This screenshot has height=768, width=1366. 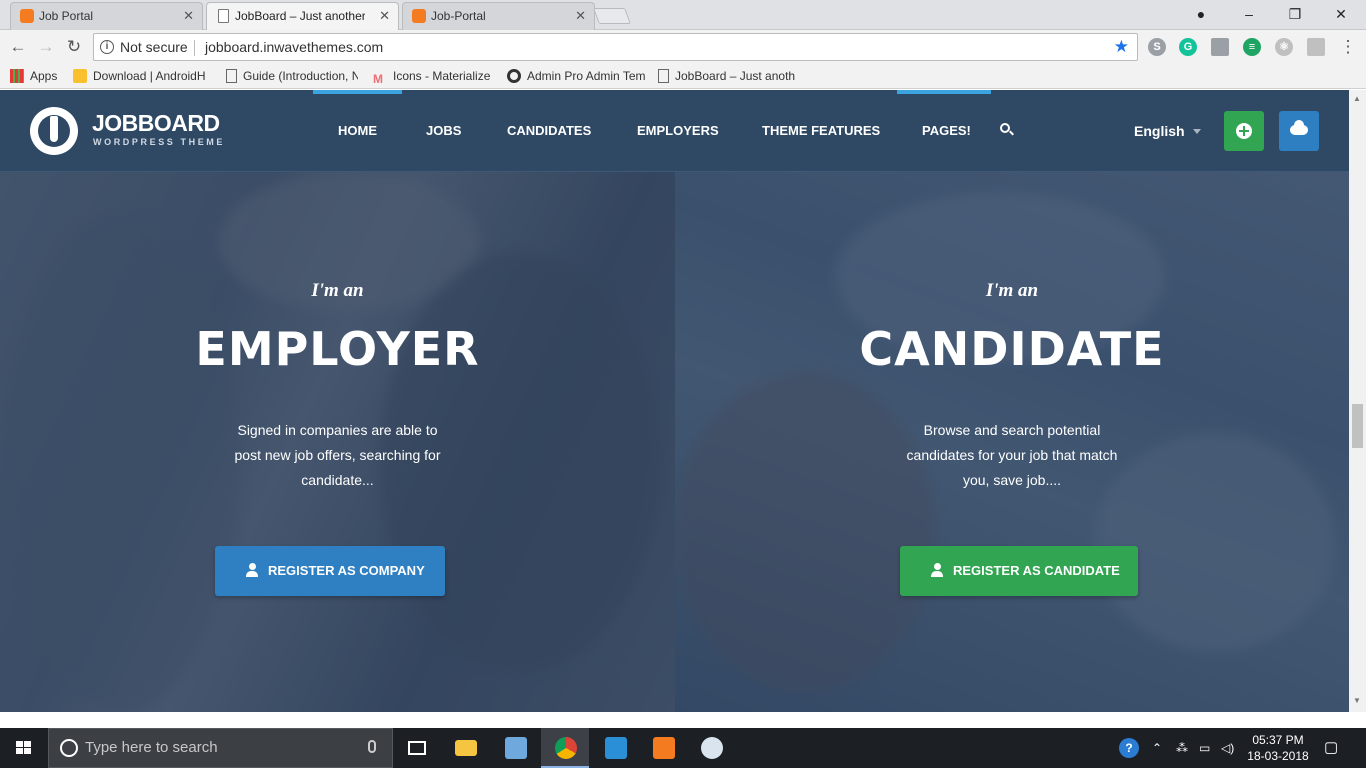 I want to click on tab-title: Job Portal, so click(x=66, y=16).